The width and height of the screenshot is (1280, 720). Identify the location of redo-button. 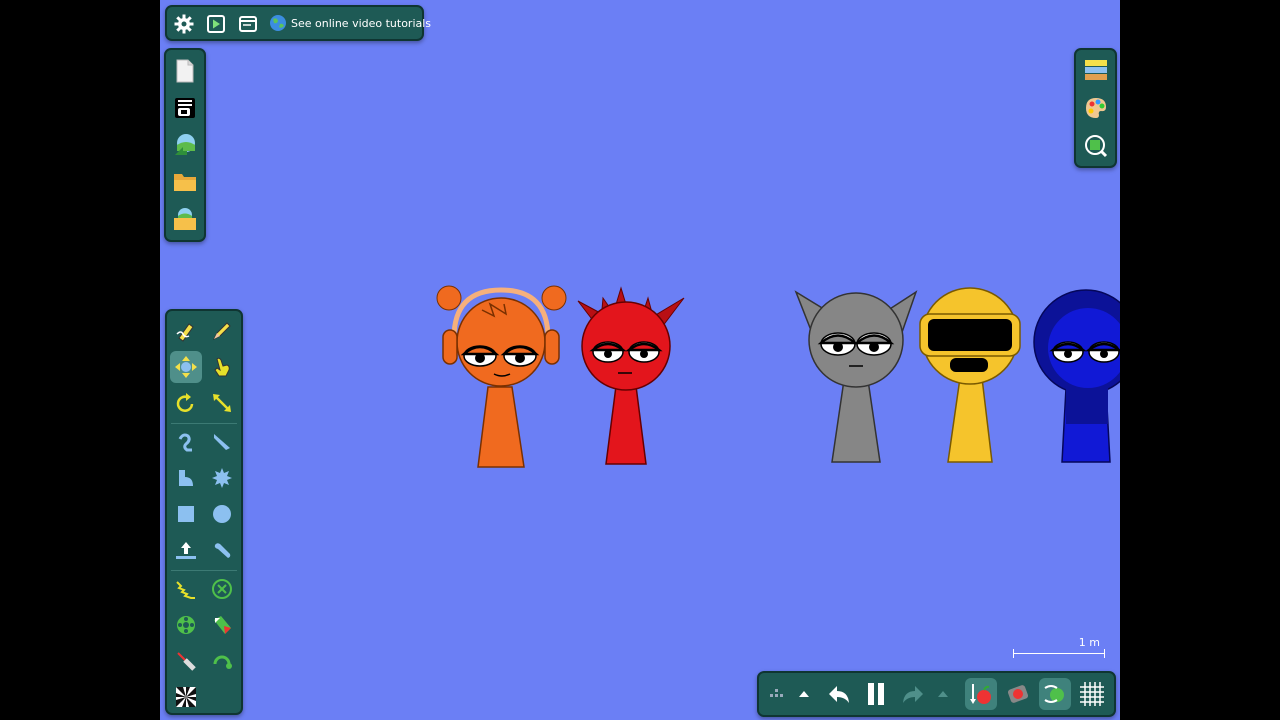
(913, 694).